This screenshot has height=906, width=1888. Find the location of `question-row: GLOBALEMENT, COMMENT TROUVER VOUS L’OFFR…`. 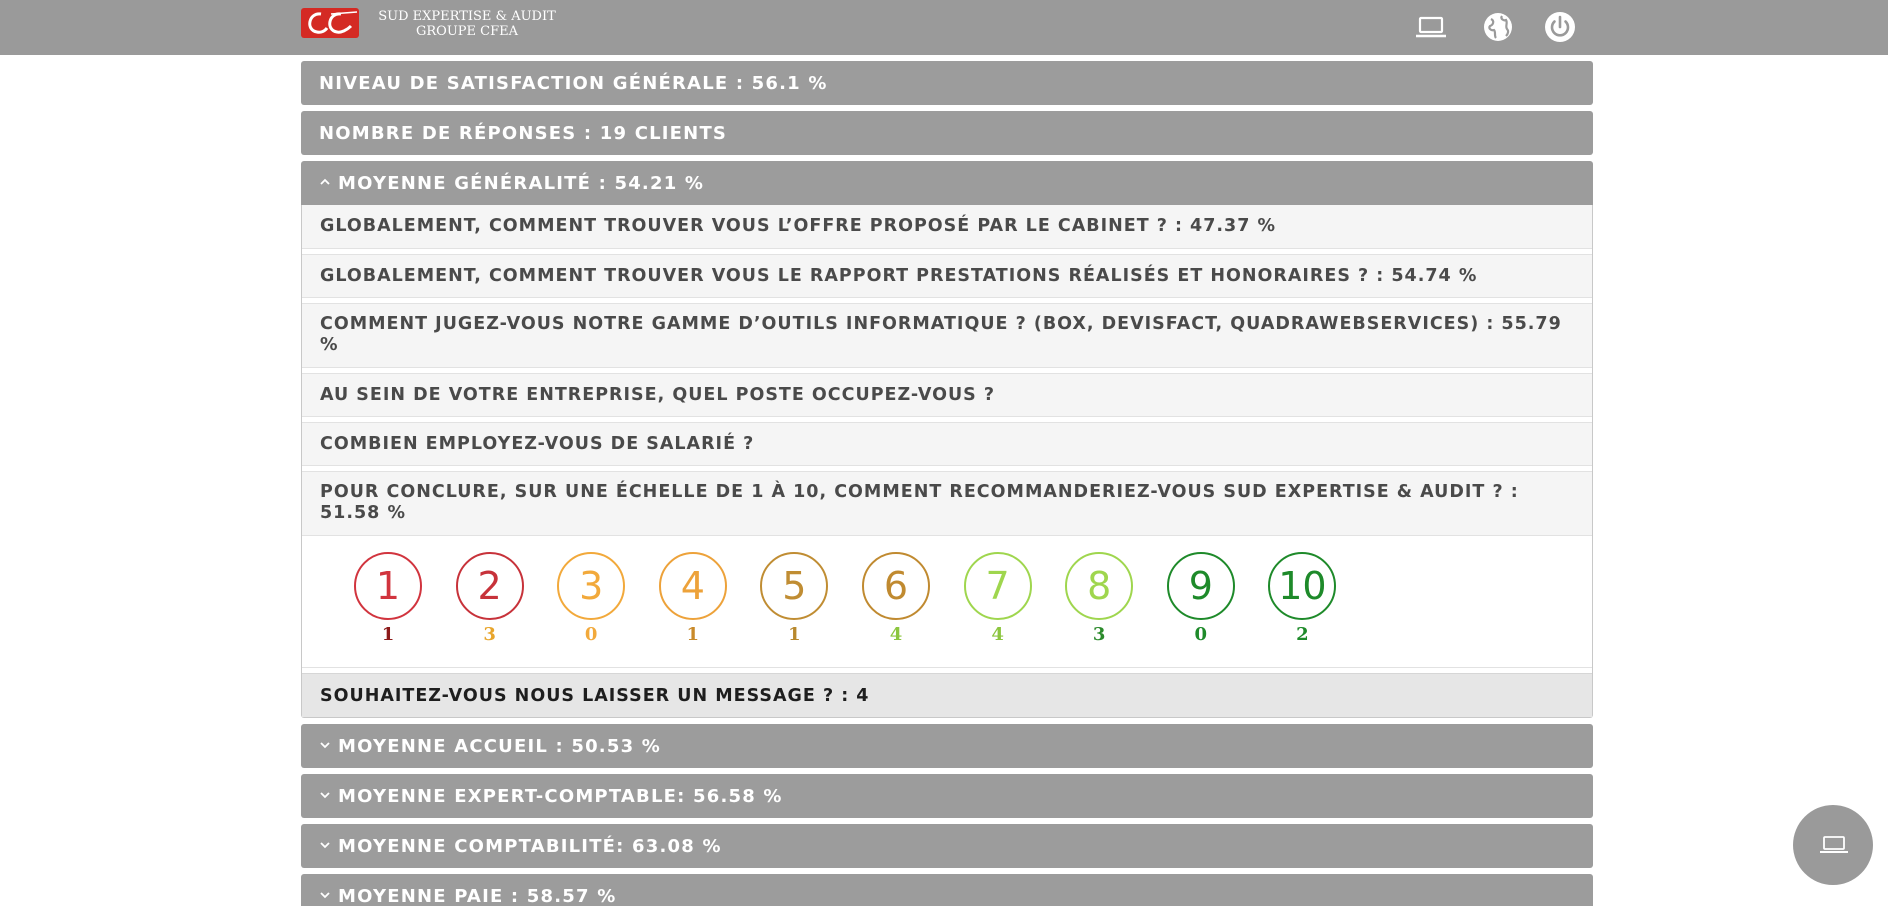

question-row: GLOBALEMENT, COMMENT TROUVER VOUS L’OFFR… is located at coordinates (947, 227).